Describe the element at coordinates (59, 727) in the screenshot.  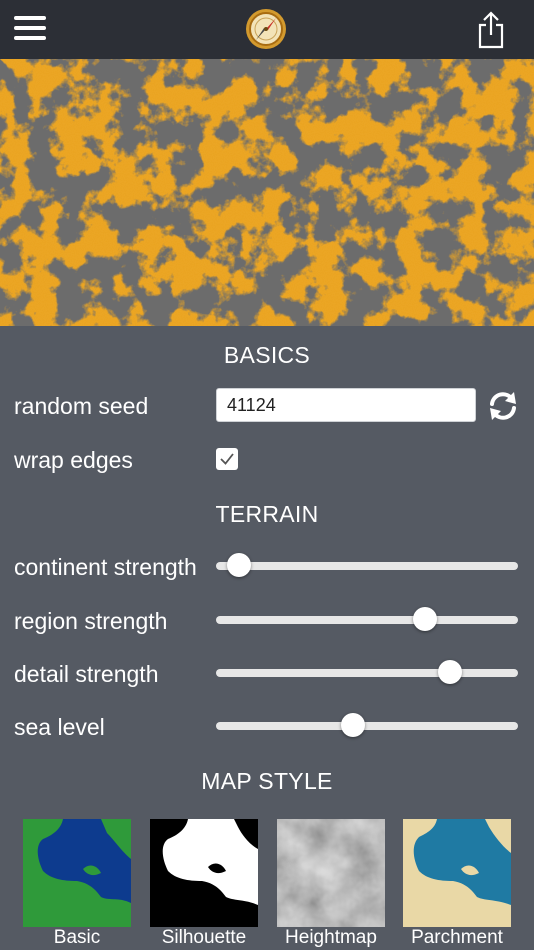
I see `sea-level-label: sea level` at that location.